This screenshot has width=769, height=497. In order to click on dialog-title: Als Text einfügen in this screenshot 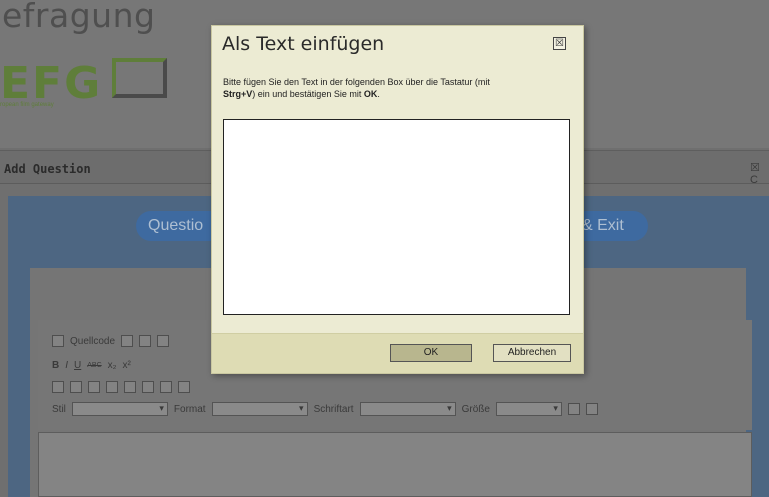, I will do `click(303, 44)`.